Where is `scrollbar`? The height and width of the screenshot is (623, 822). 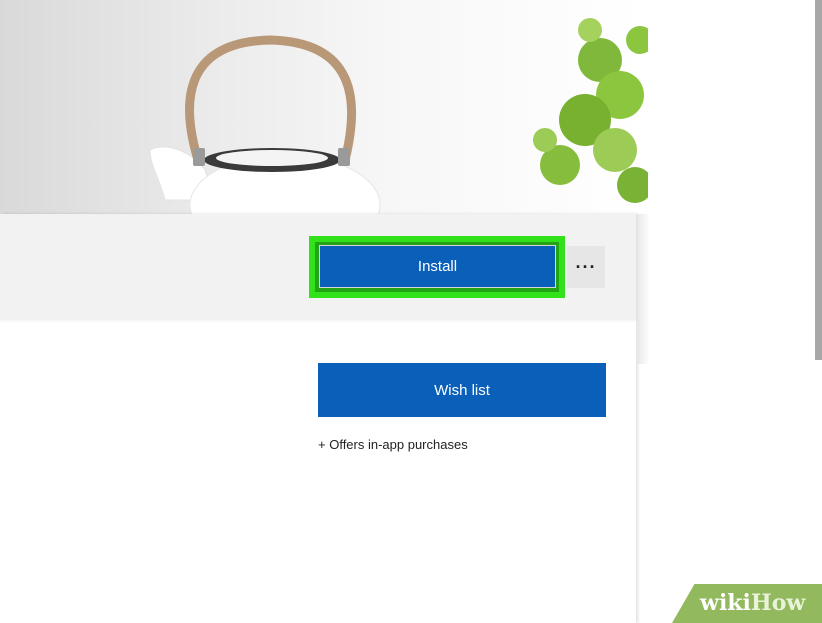
scrollbar is located at coordinates (818, 180).